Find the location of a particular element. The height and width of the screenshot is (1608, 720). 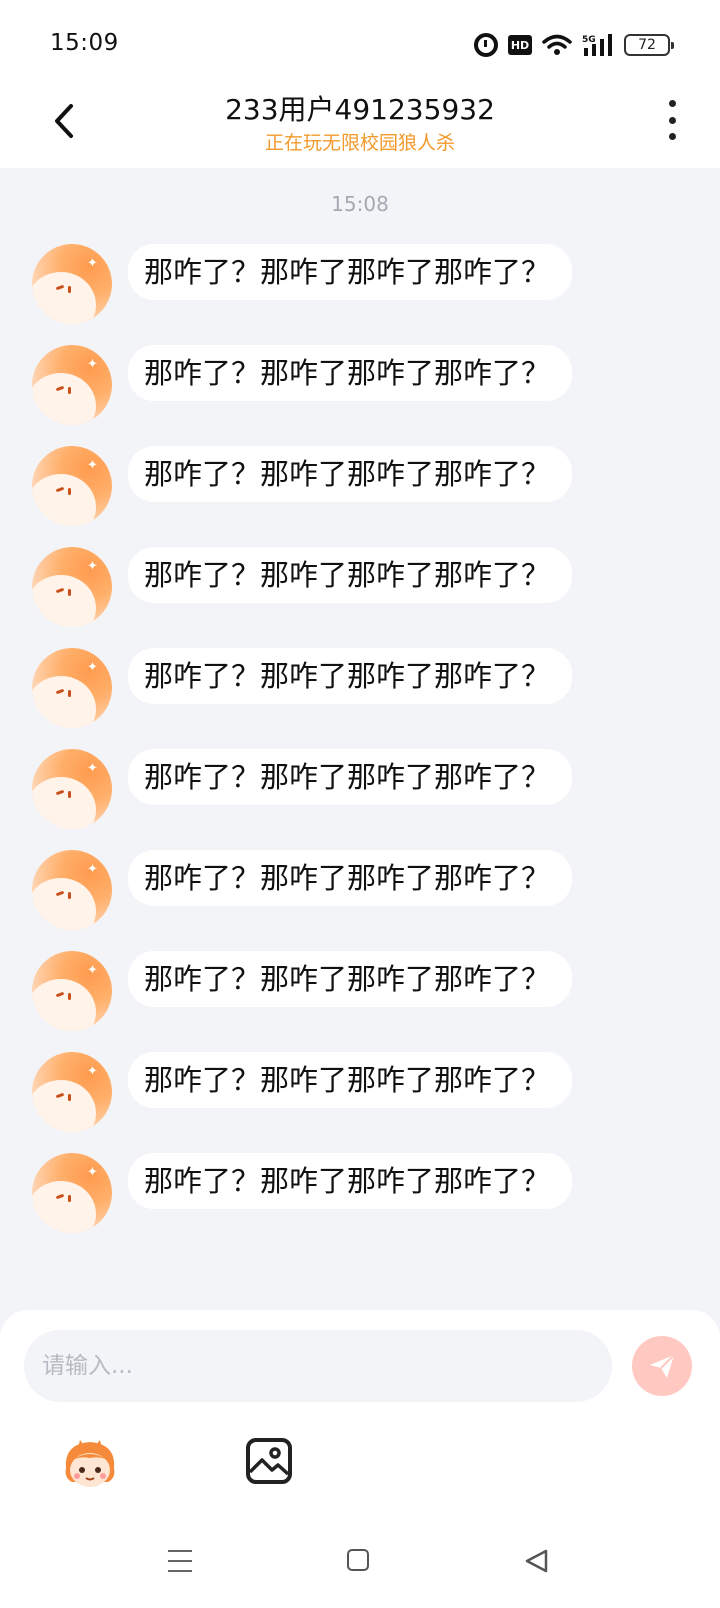

status-bar: 15:09 HD 5G 72 is located at coordinates (360, 43).